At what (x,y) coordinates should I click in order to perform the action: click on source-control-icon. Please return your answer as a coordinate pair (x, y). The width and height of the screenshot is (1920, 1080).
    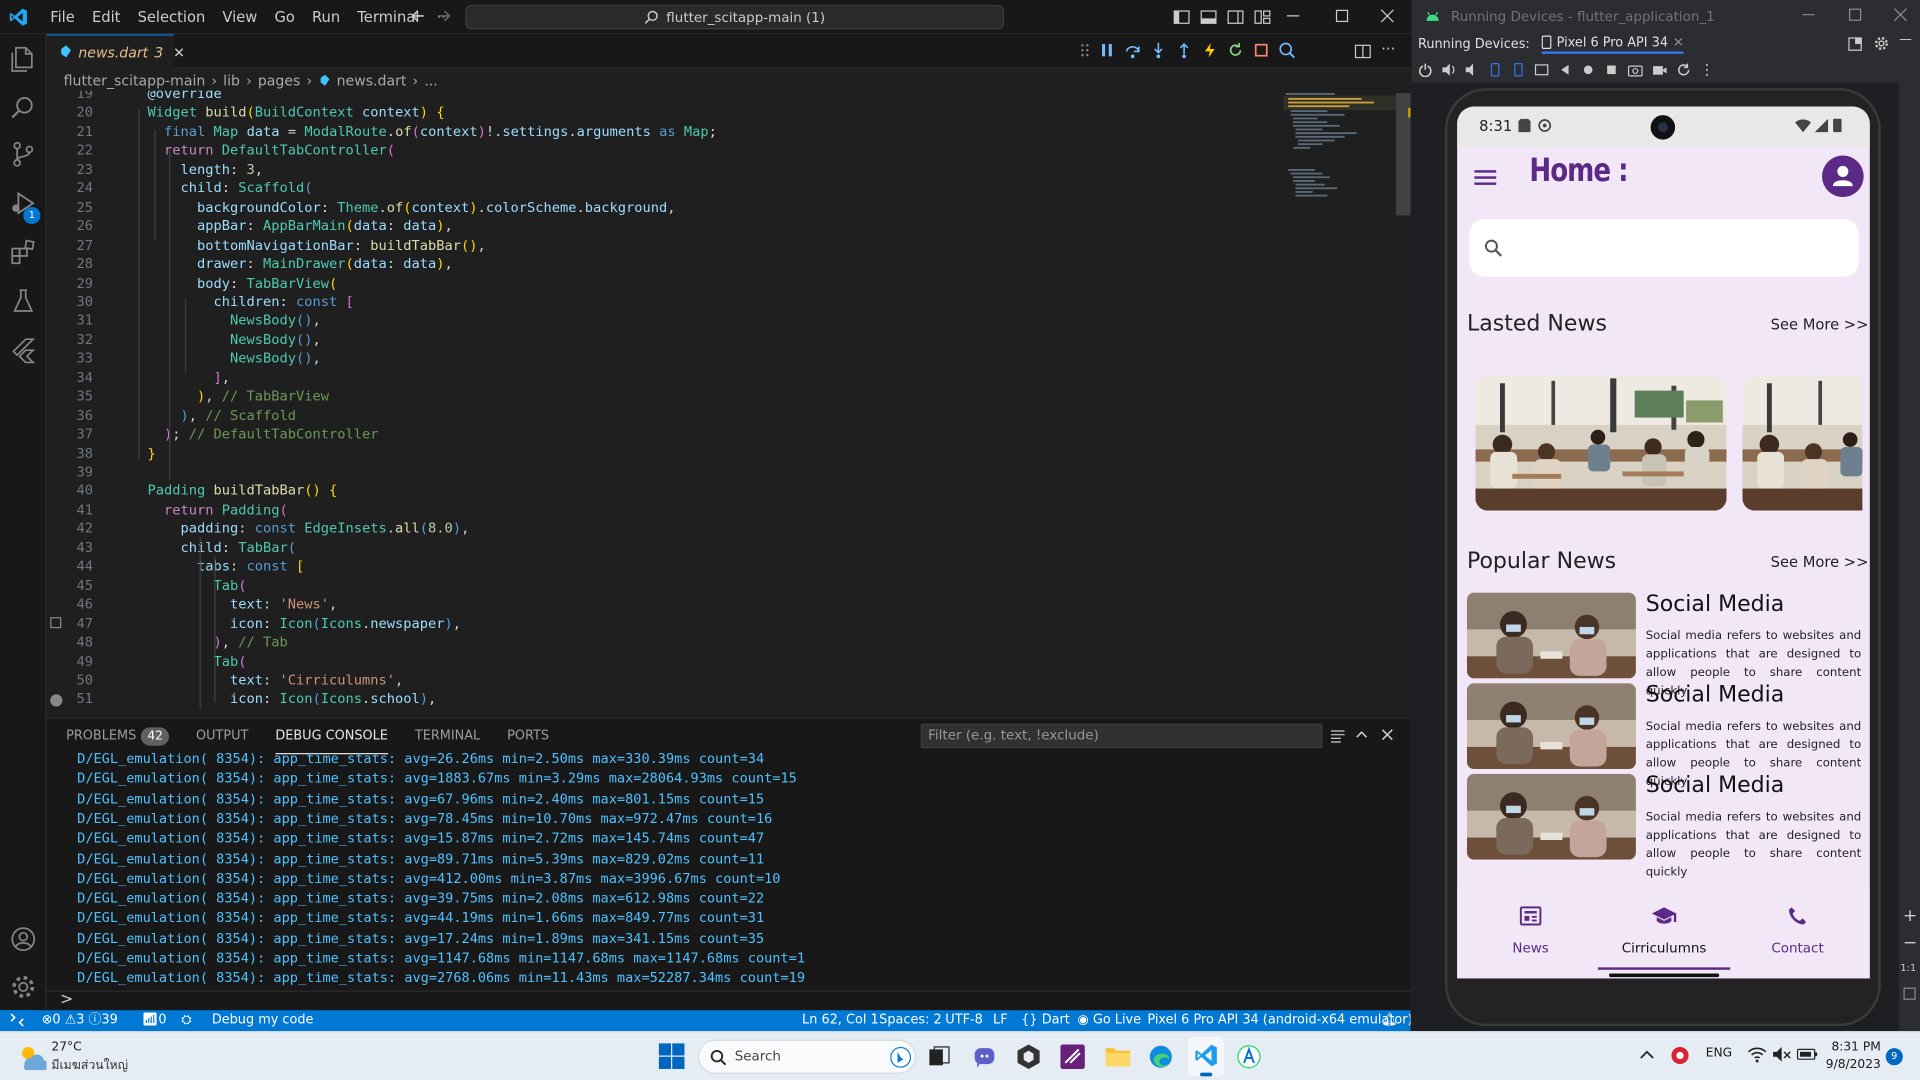
    Looking at the image, I should click on (23, 154).